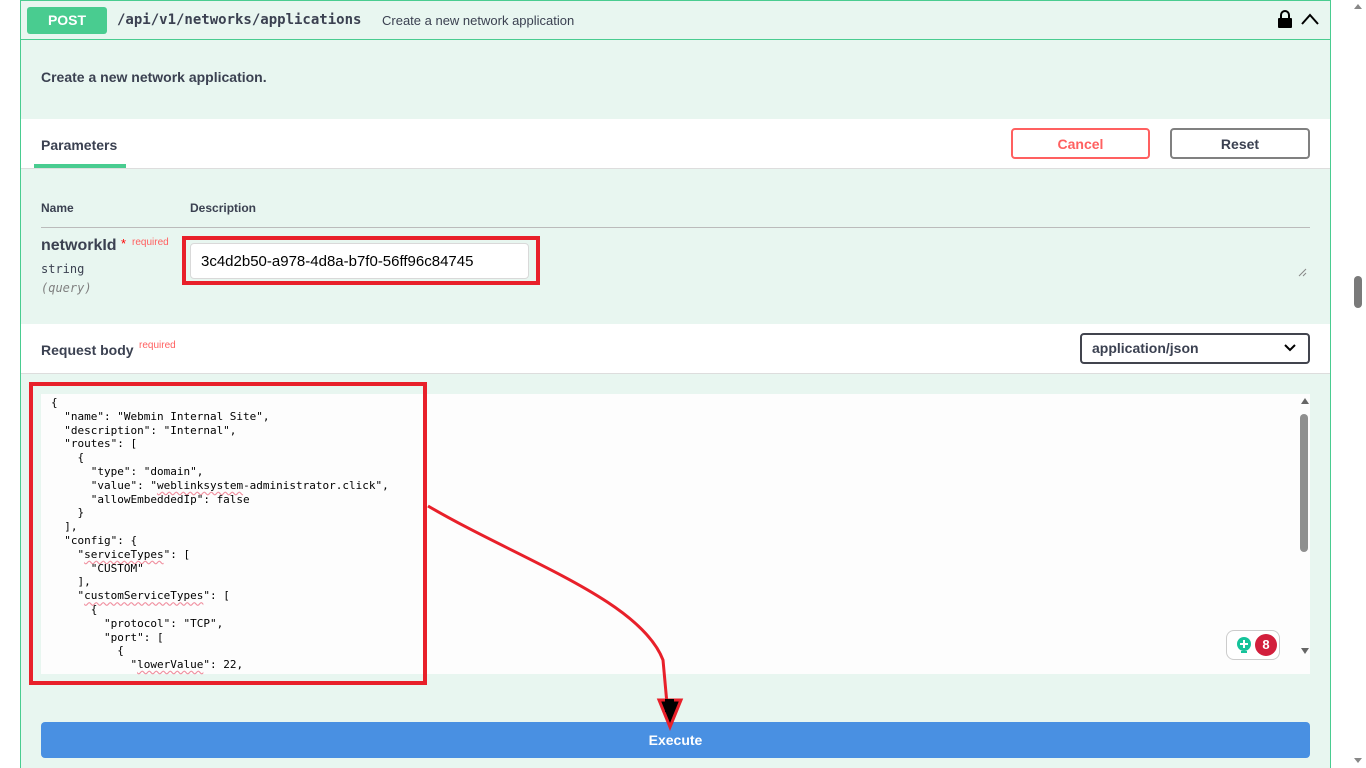 The width and height of the screenshot is (1366, 768). I want to click on page-scrollbar, so click(1358, 384).